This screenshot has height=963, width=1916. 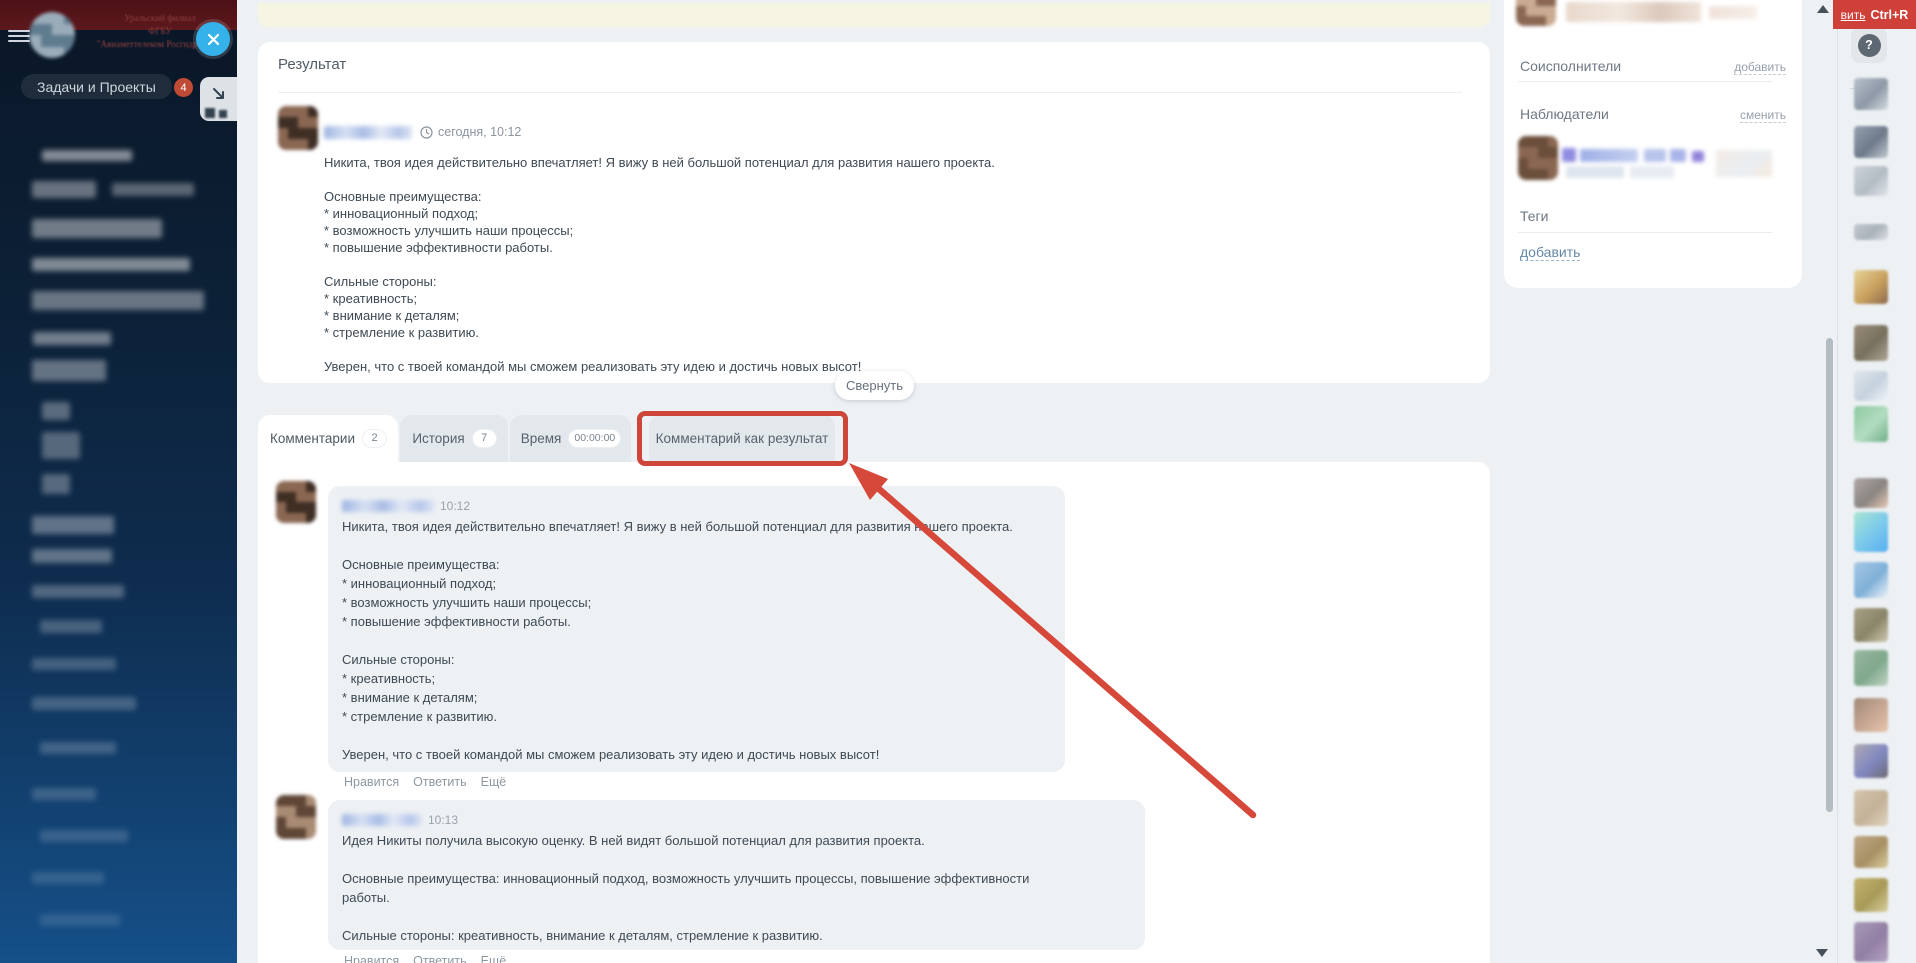 I want to click on clock-icon, so click(x=426, y=132).